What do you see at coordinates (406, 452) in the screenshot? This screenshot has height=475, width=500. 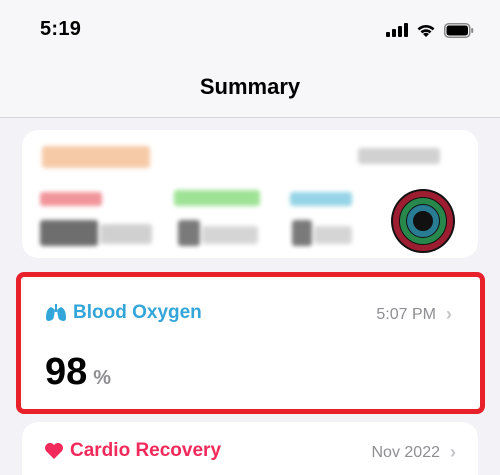 I see `cardio-recovery-date: Nov 2022` at bounding box center [406, 452].